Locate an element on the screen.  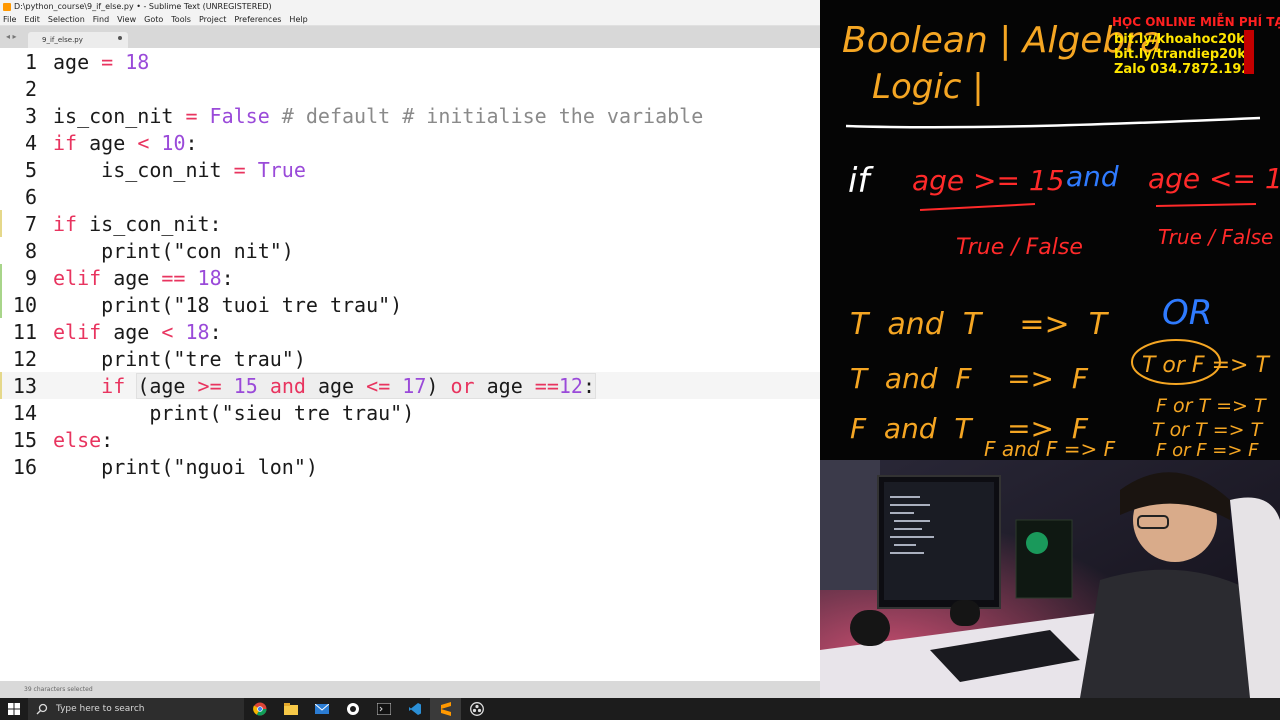
code-line-2: 2 is located at coordinates (410, 88).